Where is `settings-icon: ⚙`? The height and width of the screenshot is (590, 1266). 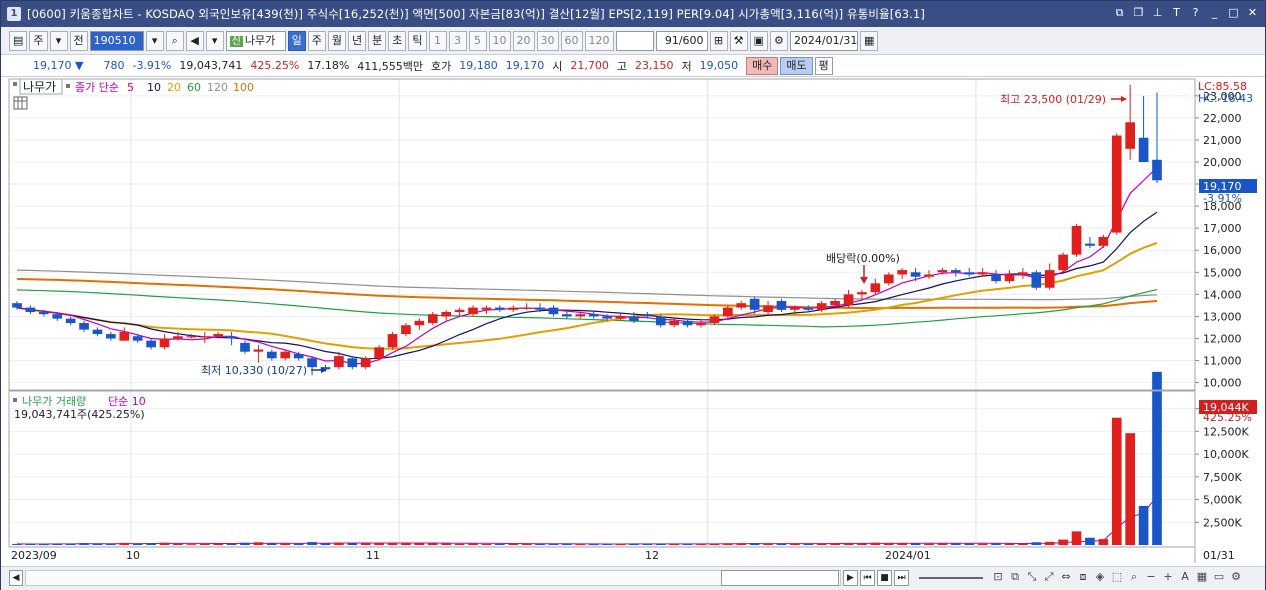 settings-icon: ⚙ is located at coordinates (1236, 577).